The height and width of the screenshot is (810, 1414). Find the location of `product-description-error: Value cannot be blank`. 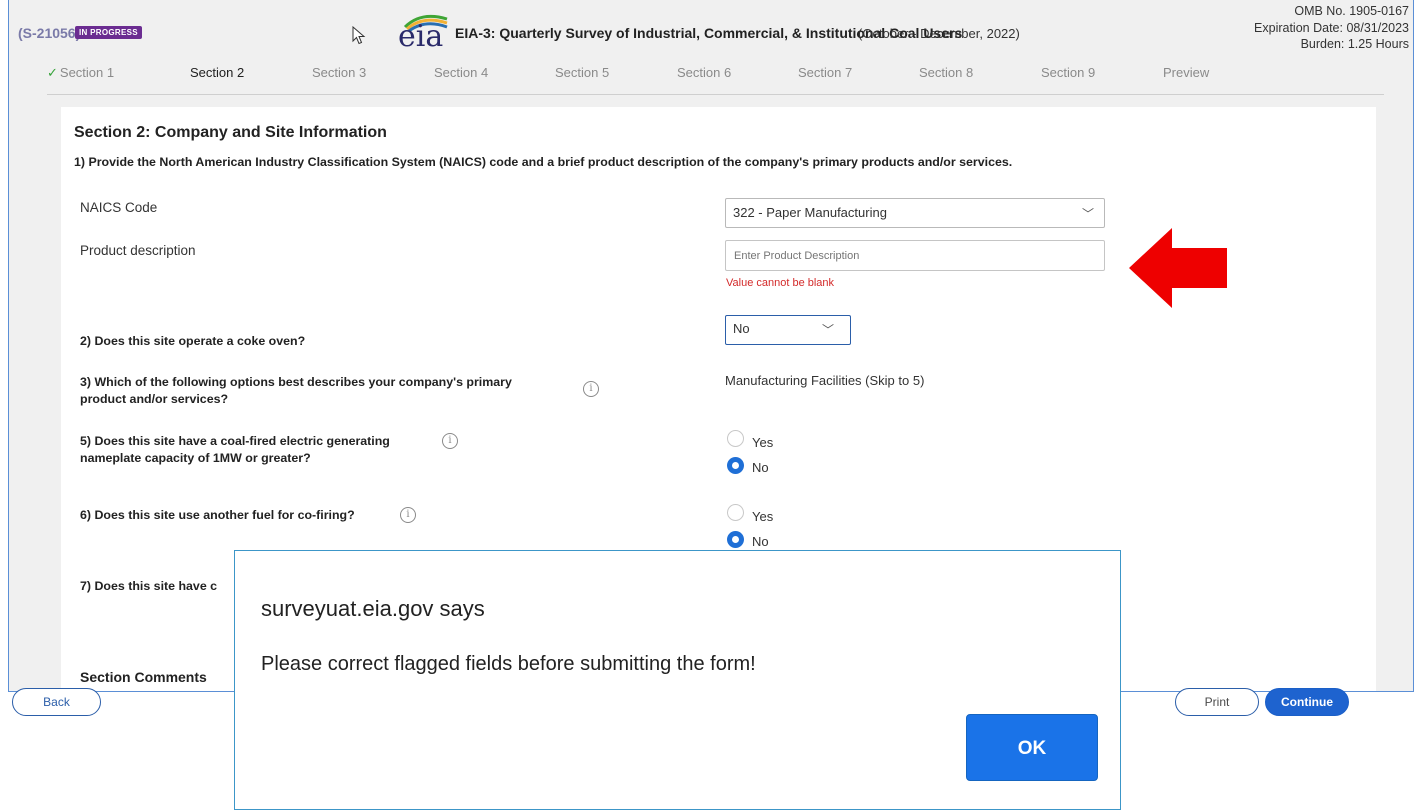

product-description-error: Value cannot be blank is located at coordinates (780, 283).